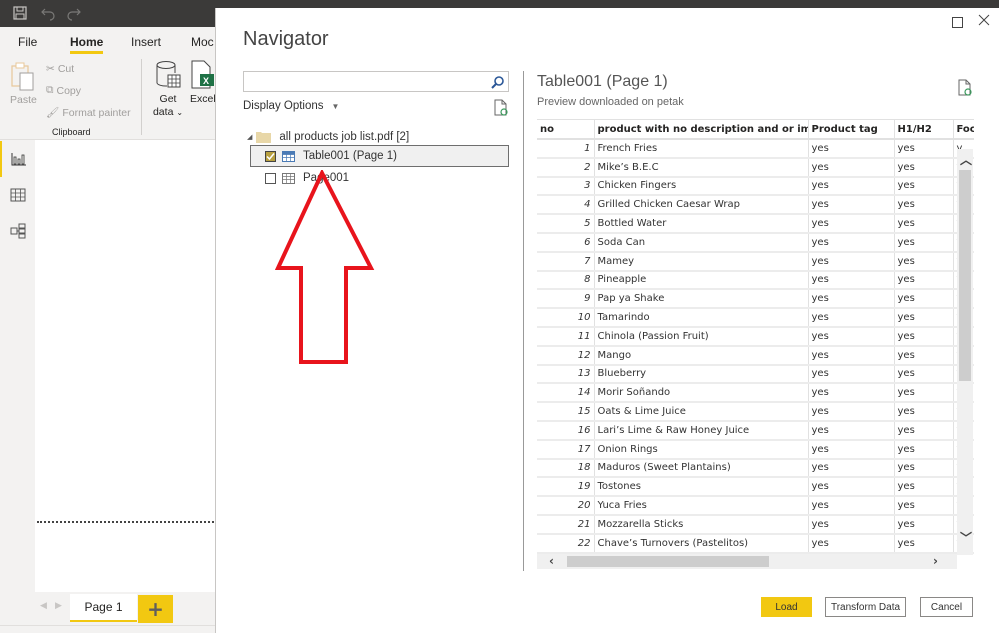  I want to click on model-view-icon, so click(17, 231).